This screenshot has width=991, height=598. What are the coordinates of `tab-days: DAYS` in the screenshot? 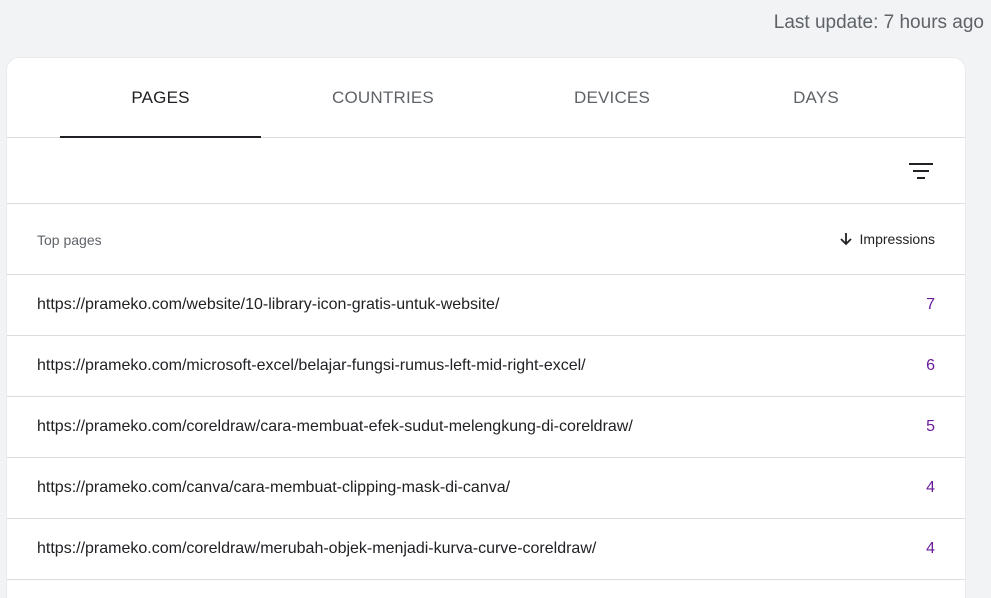 It's located at (816, 98).